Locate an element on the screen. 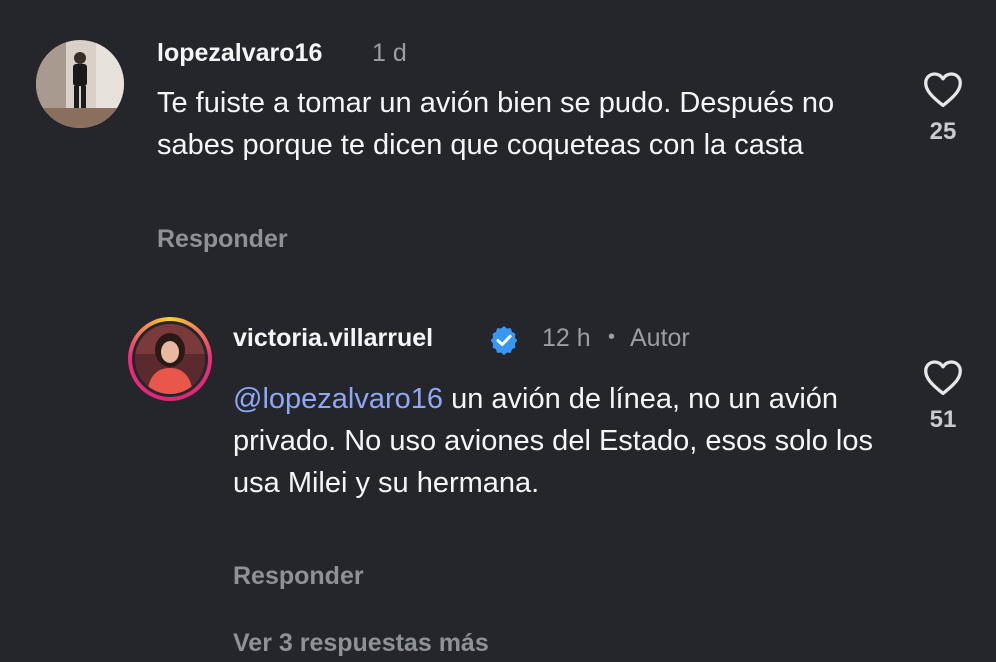  avatar-story-ring is located at coordinates (170, 359).